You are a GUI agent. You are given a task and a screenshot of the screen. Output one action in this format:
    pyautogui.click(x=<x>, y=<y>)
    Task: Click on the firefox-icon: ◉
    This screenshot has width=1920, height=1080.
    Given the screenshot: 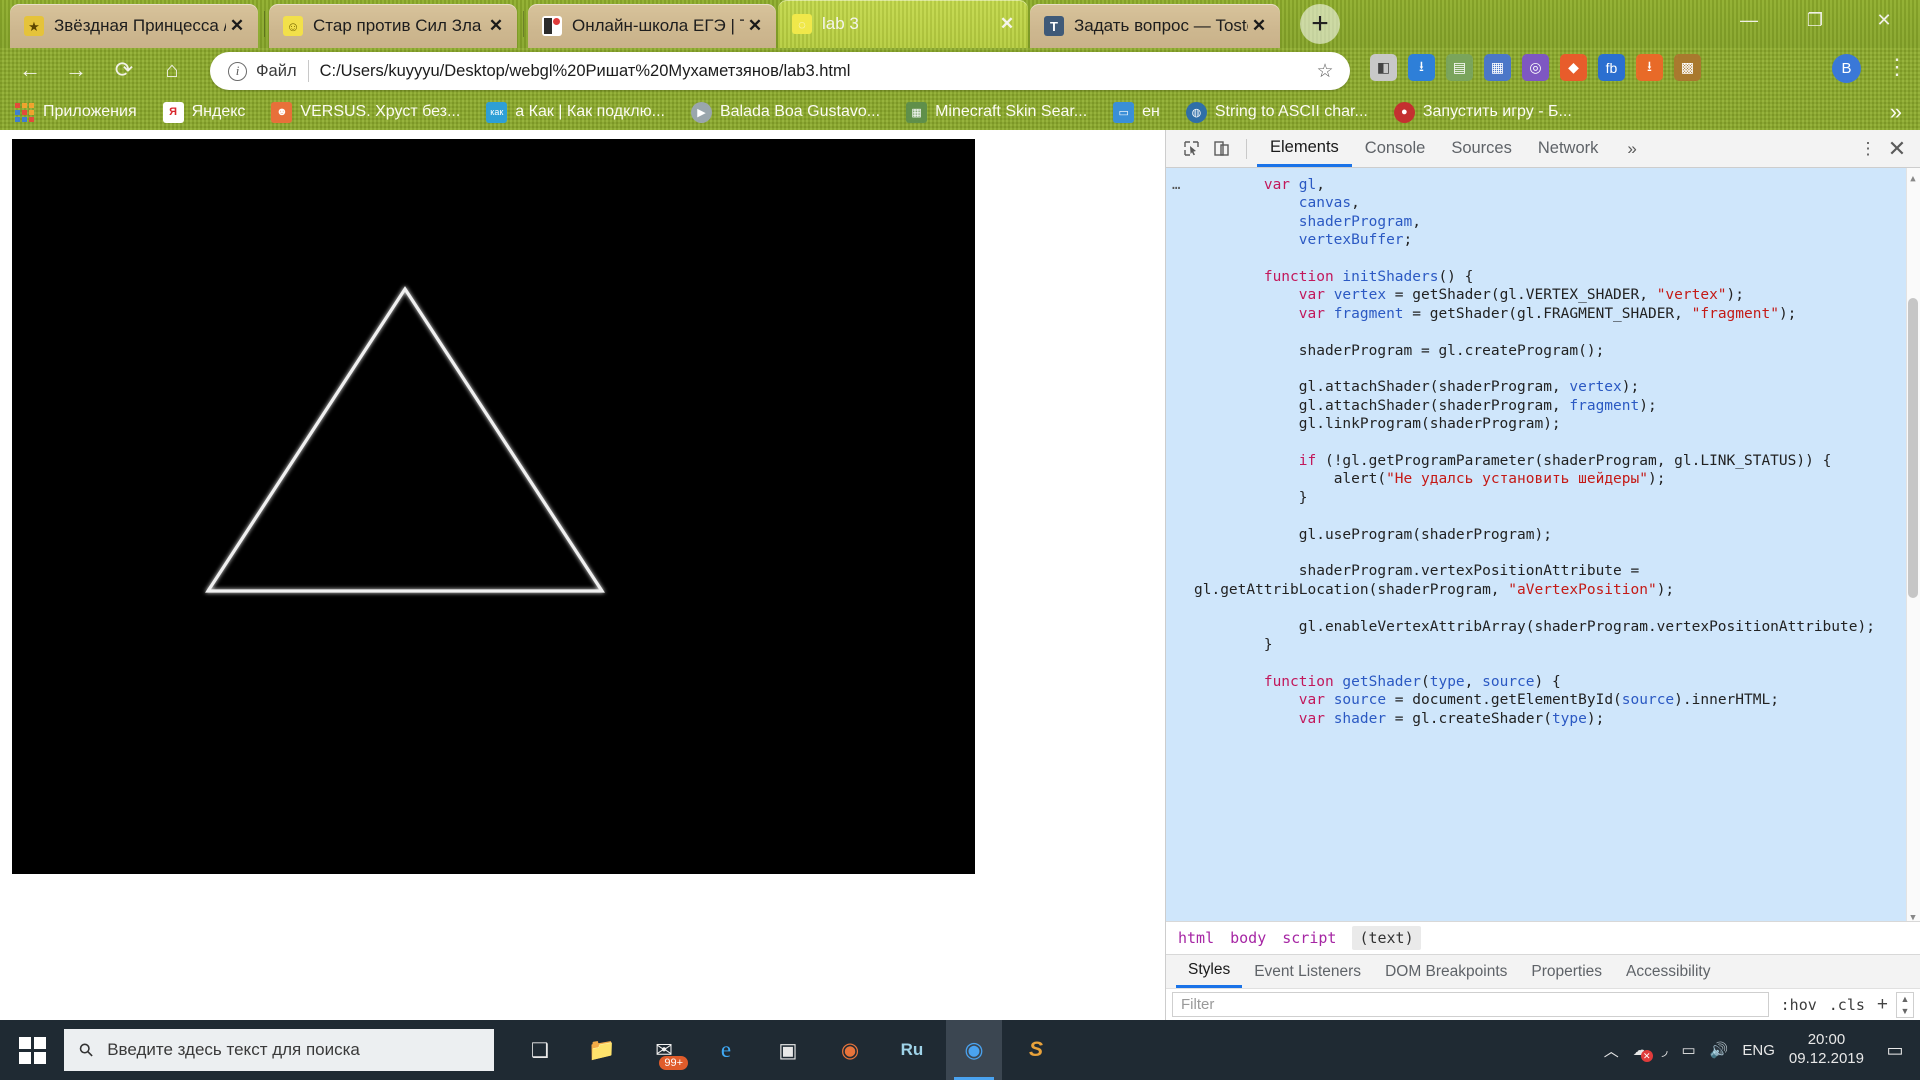 What is the action you would take?
    pyautogui.click(x=850, y=1050)
    